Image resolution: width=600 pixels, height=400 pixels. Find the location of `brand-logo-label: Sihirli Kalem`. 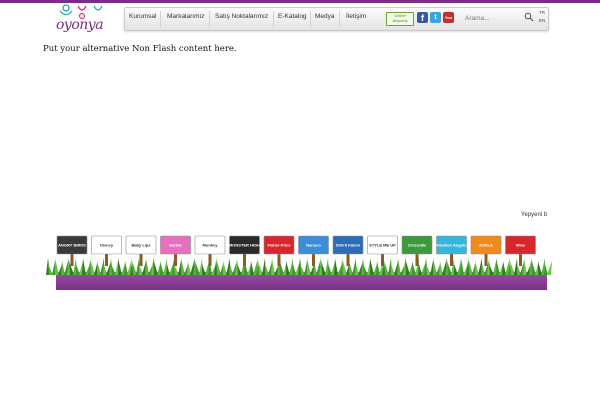

brand-logo-label: Sihirli Kalem is located at coordinates (348, 245).